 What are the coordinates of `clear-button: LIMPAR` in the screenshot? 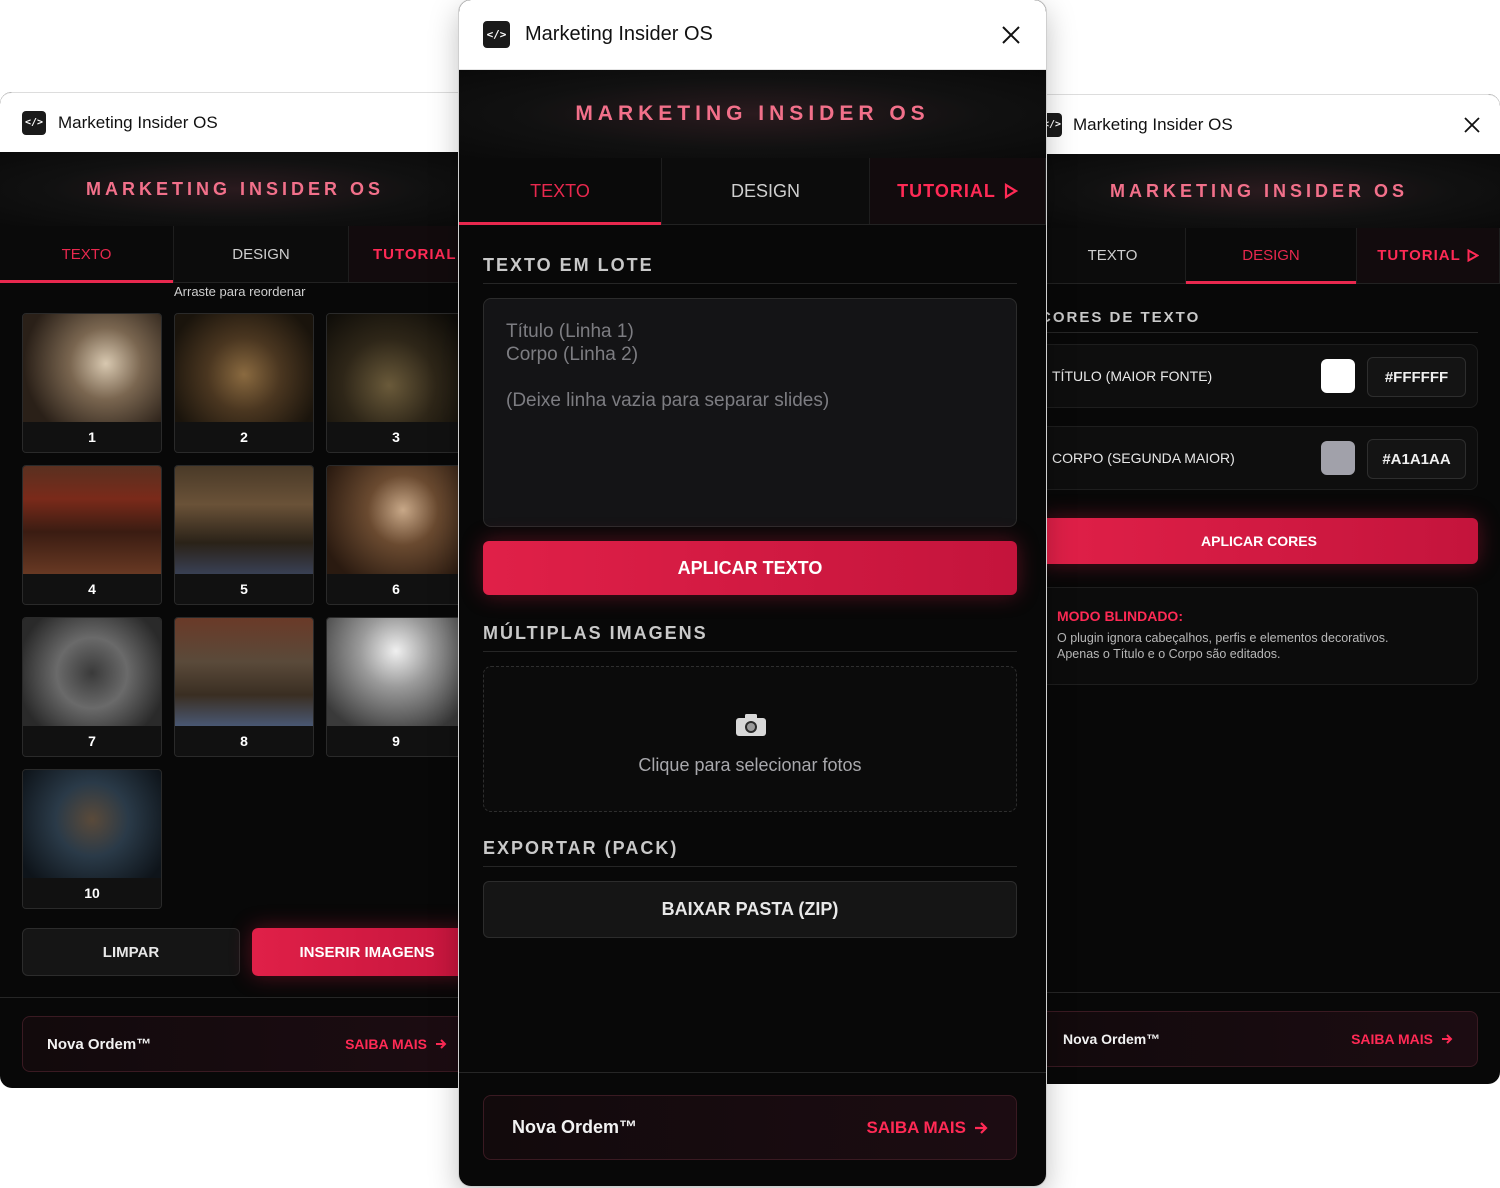 It's located at (131, 952).